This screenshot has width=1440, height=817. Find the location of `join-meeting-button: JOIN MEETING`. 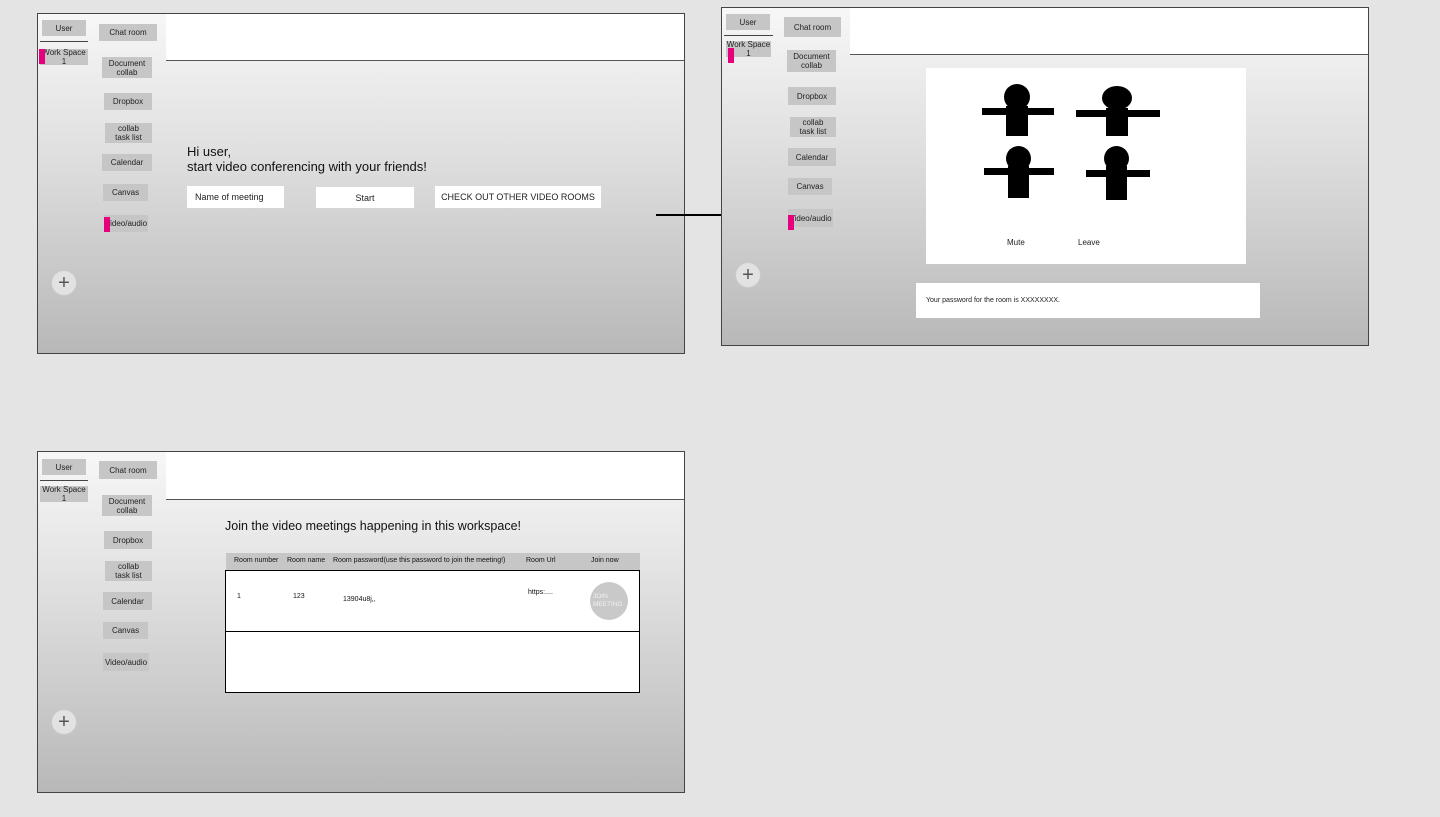

join-meeting-button: JOIN MEETING is located at coordinates (609, 601).